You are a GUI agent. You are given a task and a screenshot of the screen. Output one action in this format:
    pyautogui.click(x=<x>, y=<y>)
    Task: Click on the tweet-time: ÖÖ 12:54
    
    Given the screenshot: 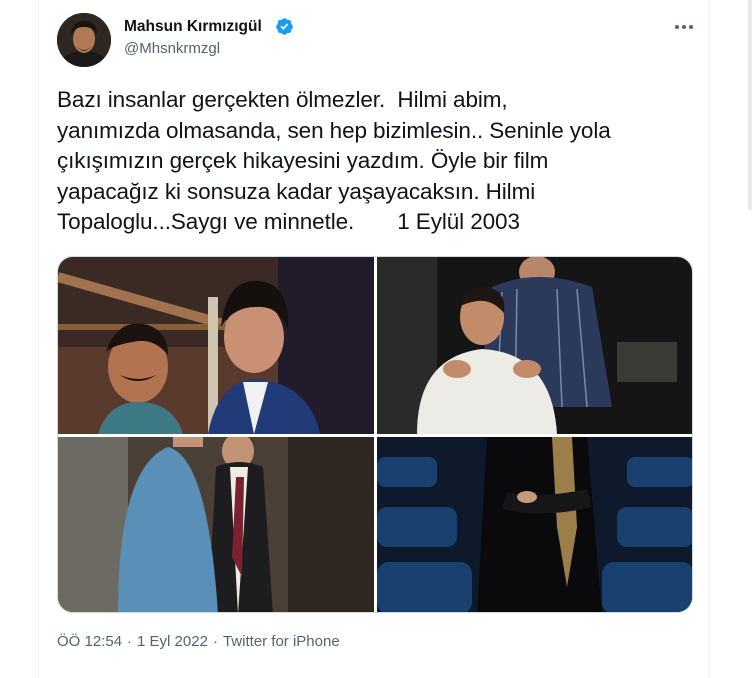 What is the action you would take?
    pyautogui.click(x=89, y=641)
    